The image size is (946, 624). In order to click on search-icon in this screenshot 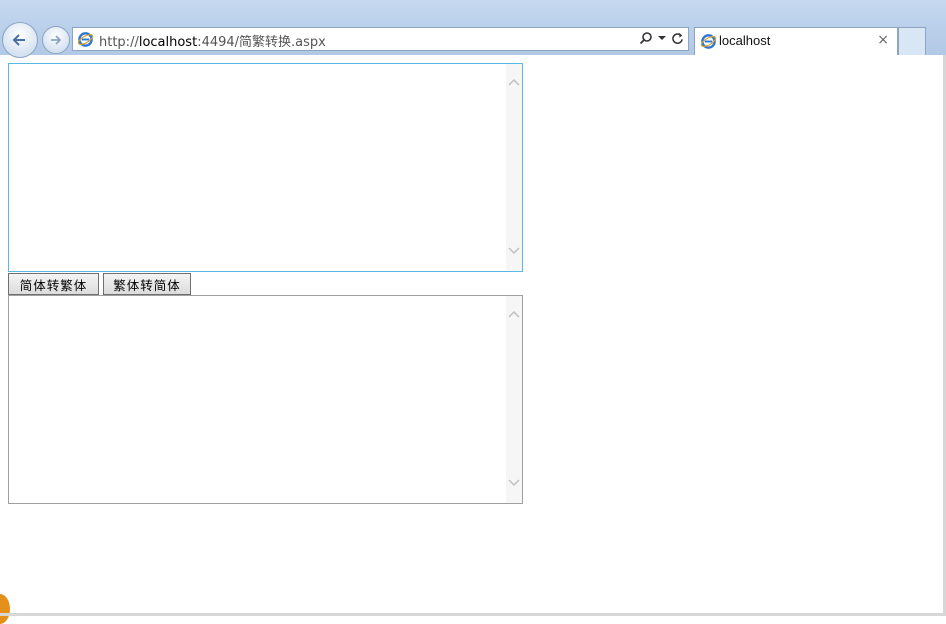, I will do `click(646, 38)`.